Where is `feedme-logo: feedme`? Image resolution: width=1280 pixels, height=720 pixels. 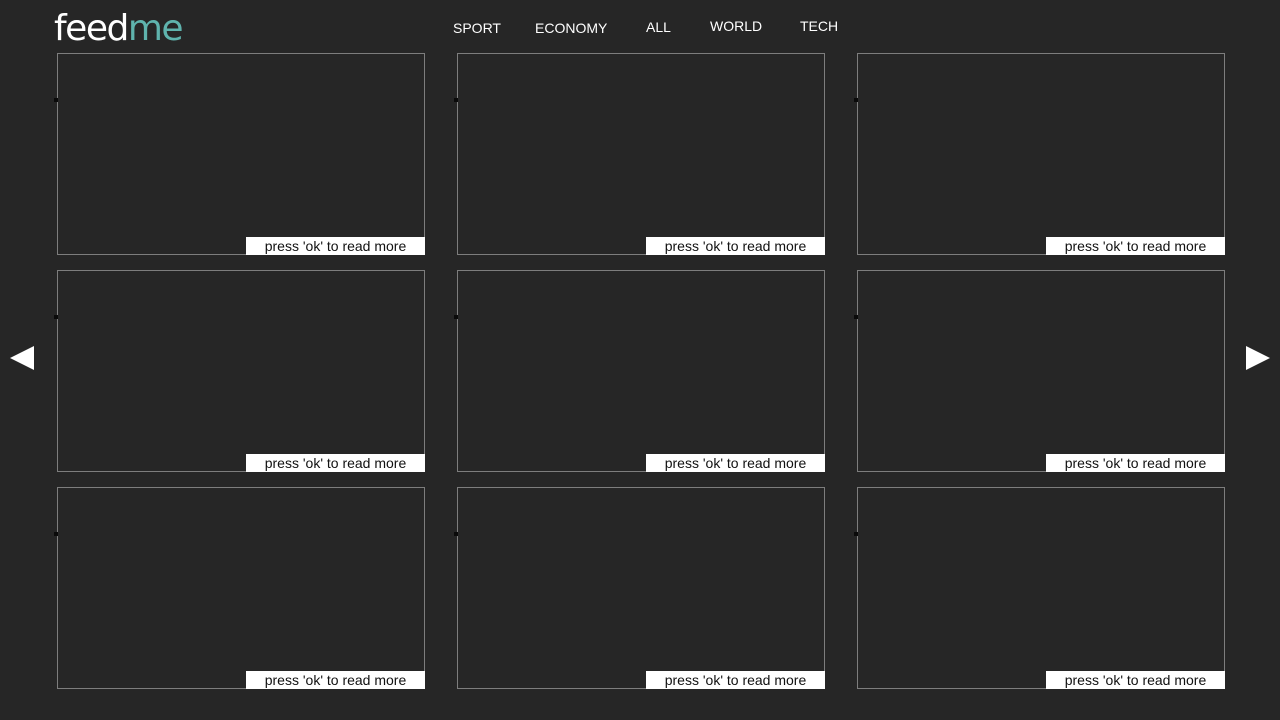 feedme-logo: feedme is located at coordinates (119, 29).